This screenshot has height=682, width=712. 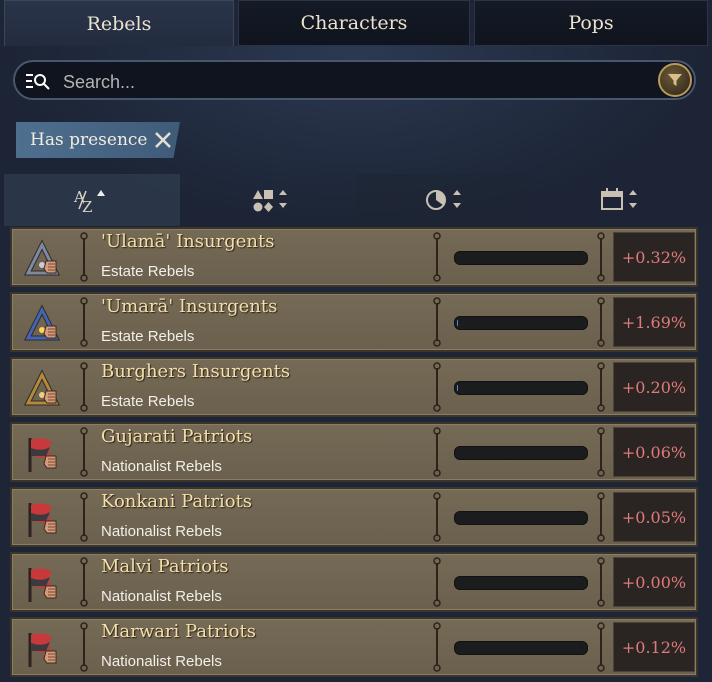 I want to click on rebel-progress-value: +0.12%, so click(x=654, y=647).